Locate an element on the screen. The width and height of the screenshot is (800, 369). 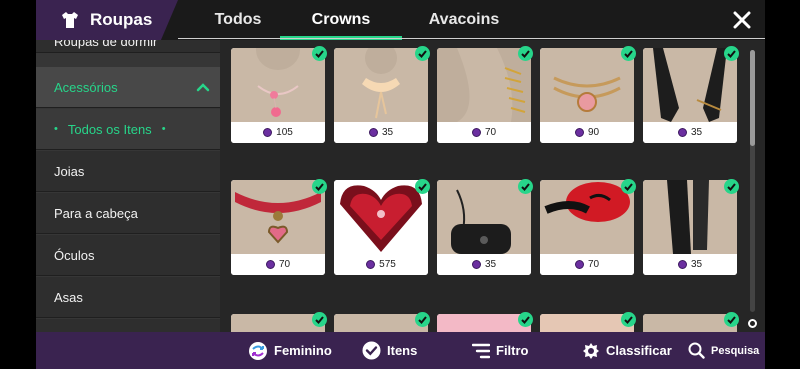
sidebar-item-para-a-cabeca: Para a cabeça is located at coordinates (128, 213).